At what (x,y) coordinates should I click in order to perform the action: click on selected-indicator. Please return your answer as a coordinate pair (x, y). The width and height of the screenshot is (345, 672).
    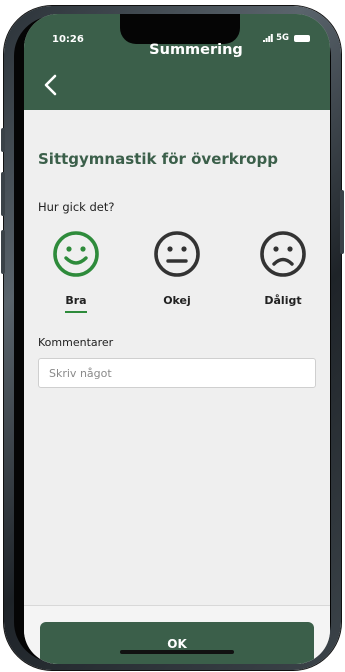
    Looking at the image, I should click on (76, 312).